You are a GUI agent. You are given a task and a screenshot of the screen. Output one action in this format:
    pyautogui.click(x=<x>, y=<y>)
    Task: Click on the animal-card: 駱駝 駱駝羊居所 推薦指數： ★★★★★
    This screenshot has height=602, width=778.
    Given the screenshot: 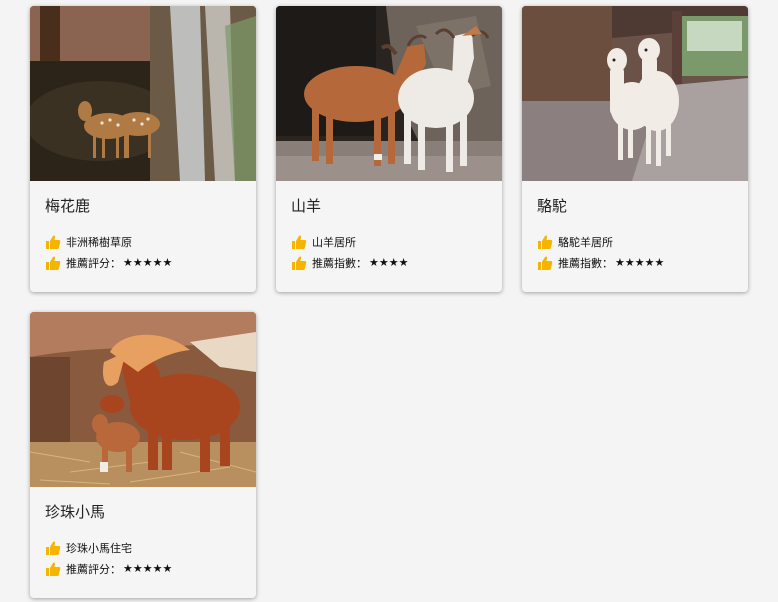 What is the action you would take?
    pyautogui.click(x=635, y=149)
    